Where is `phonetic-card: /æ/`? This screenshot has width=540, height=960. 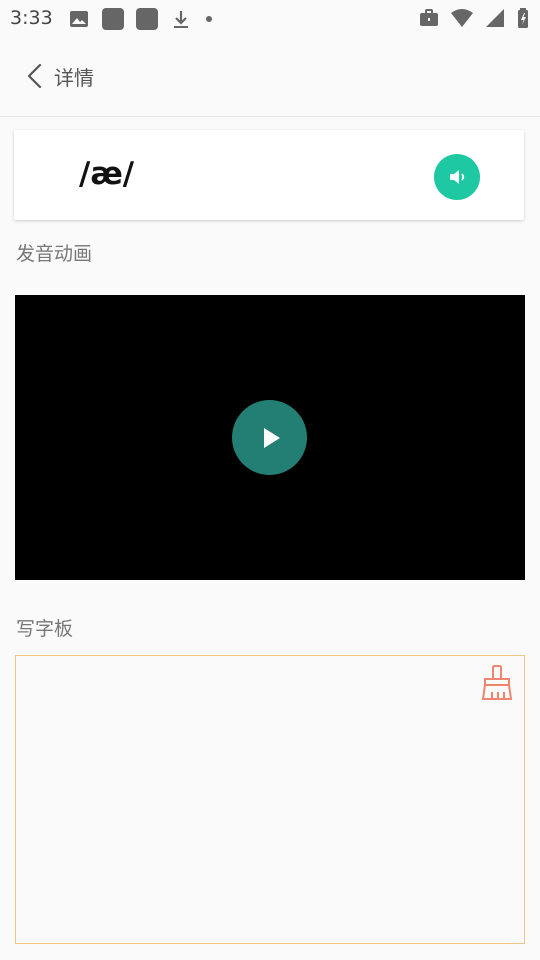 phonetic-card: /æ/ is located at coordinates (269, 175).